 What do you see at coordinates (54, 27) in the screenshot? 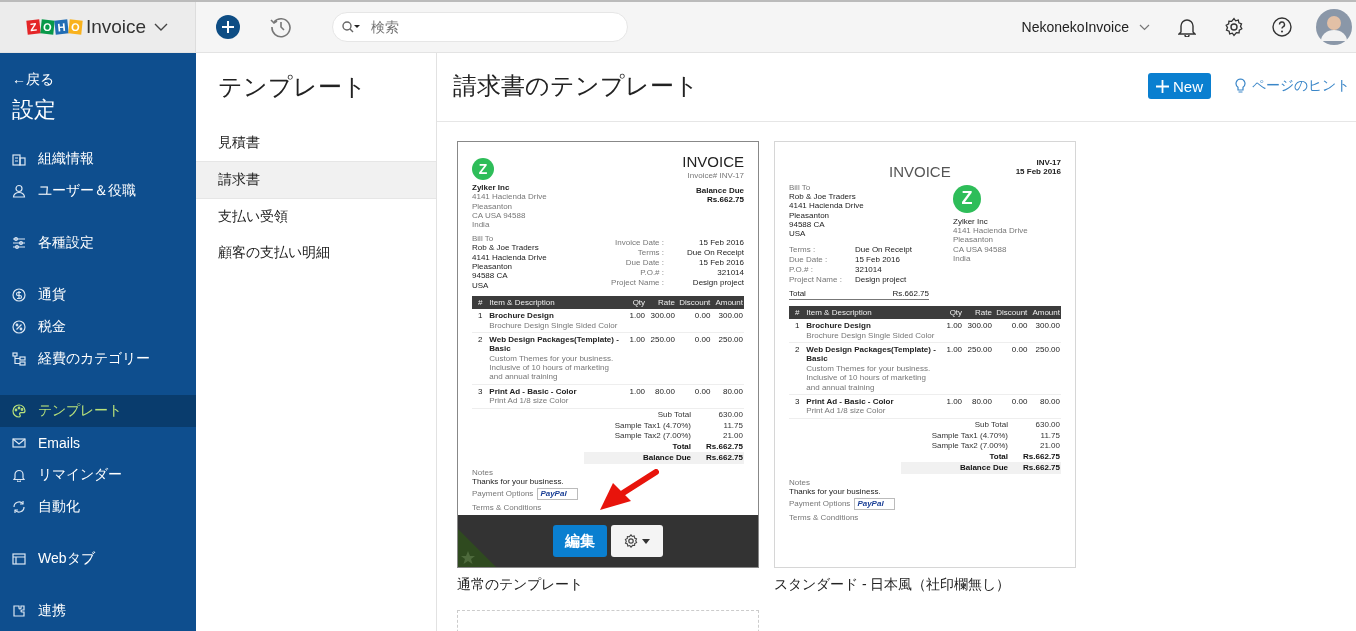
I see `zoho-logo: Z O H O` at bounding box center [54, 27].